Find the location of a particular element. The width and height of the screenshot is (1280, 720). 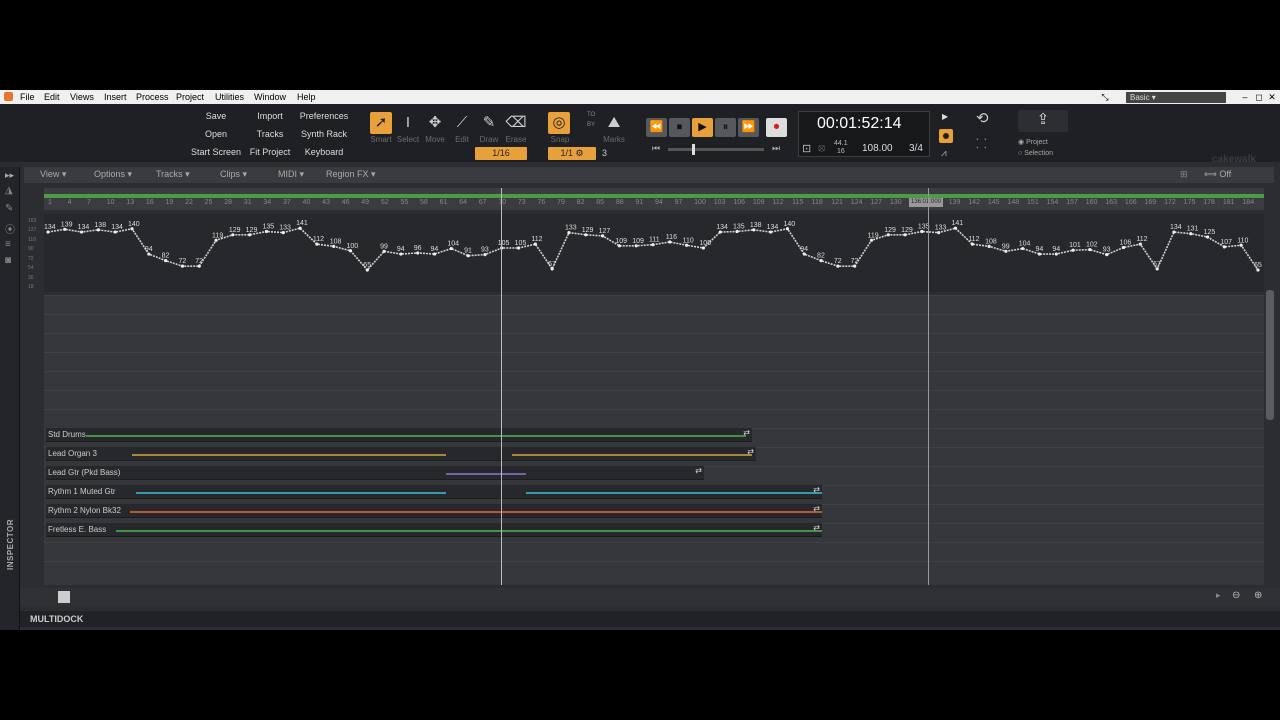

snap-off-toggle: ⟺ Off is located at coordinates (1217, 174).